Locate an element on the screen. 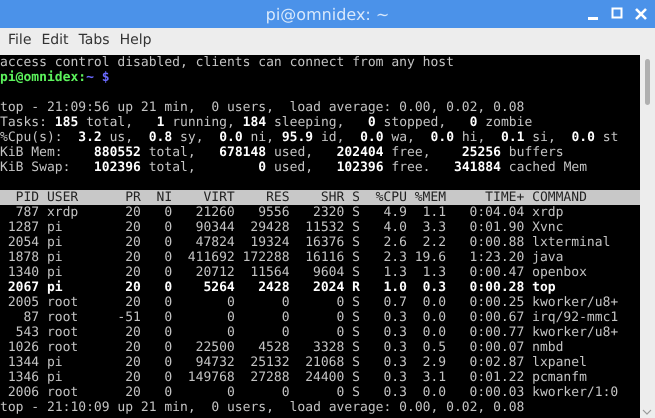  table-cell-text: 1.1 is located at coordinates (434, 212).